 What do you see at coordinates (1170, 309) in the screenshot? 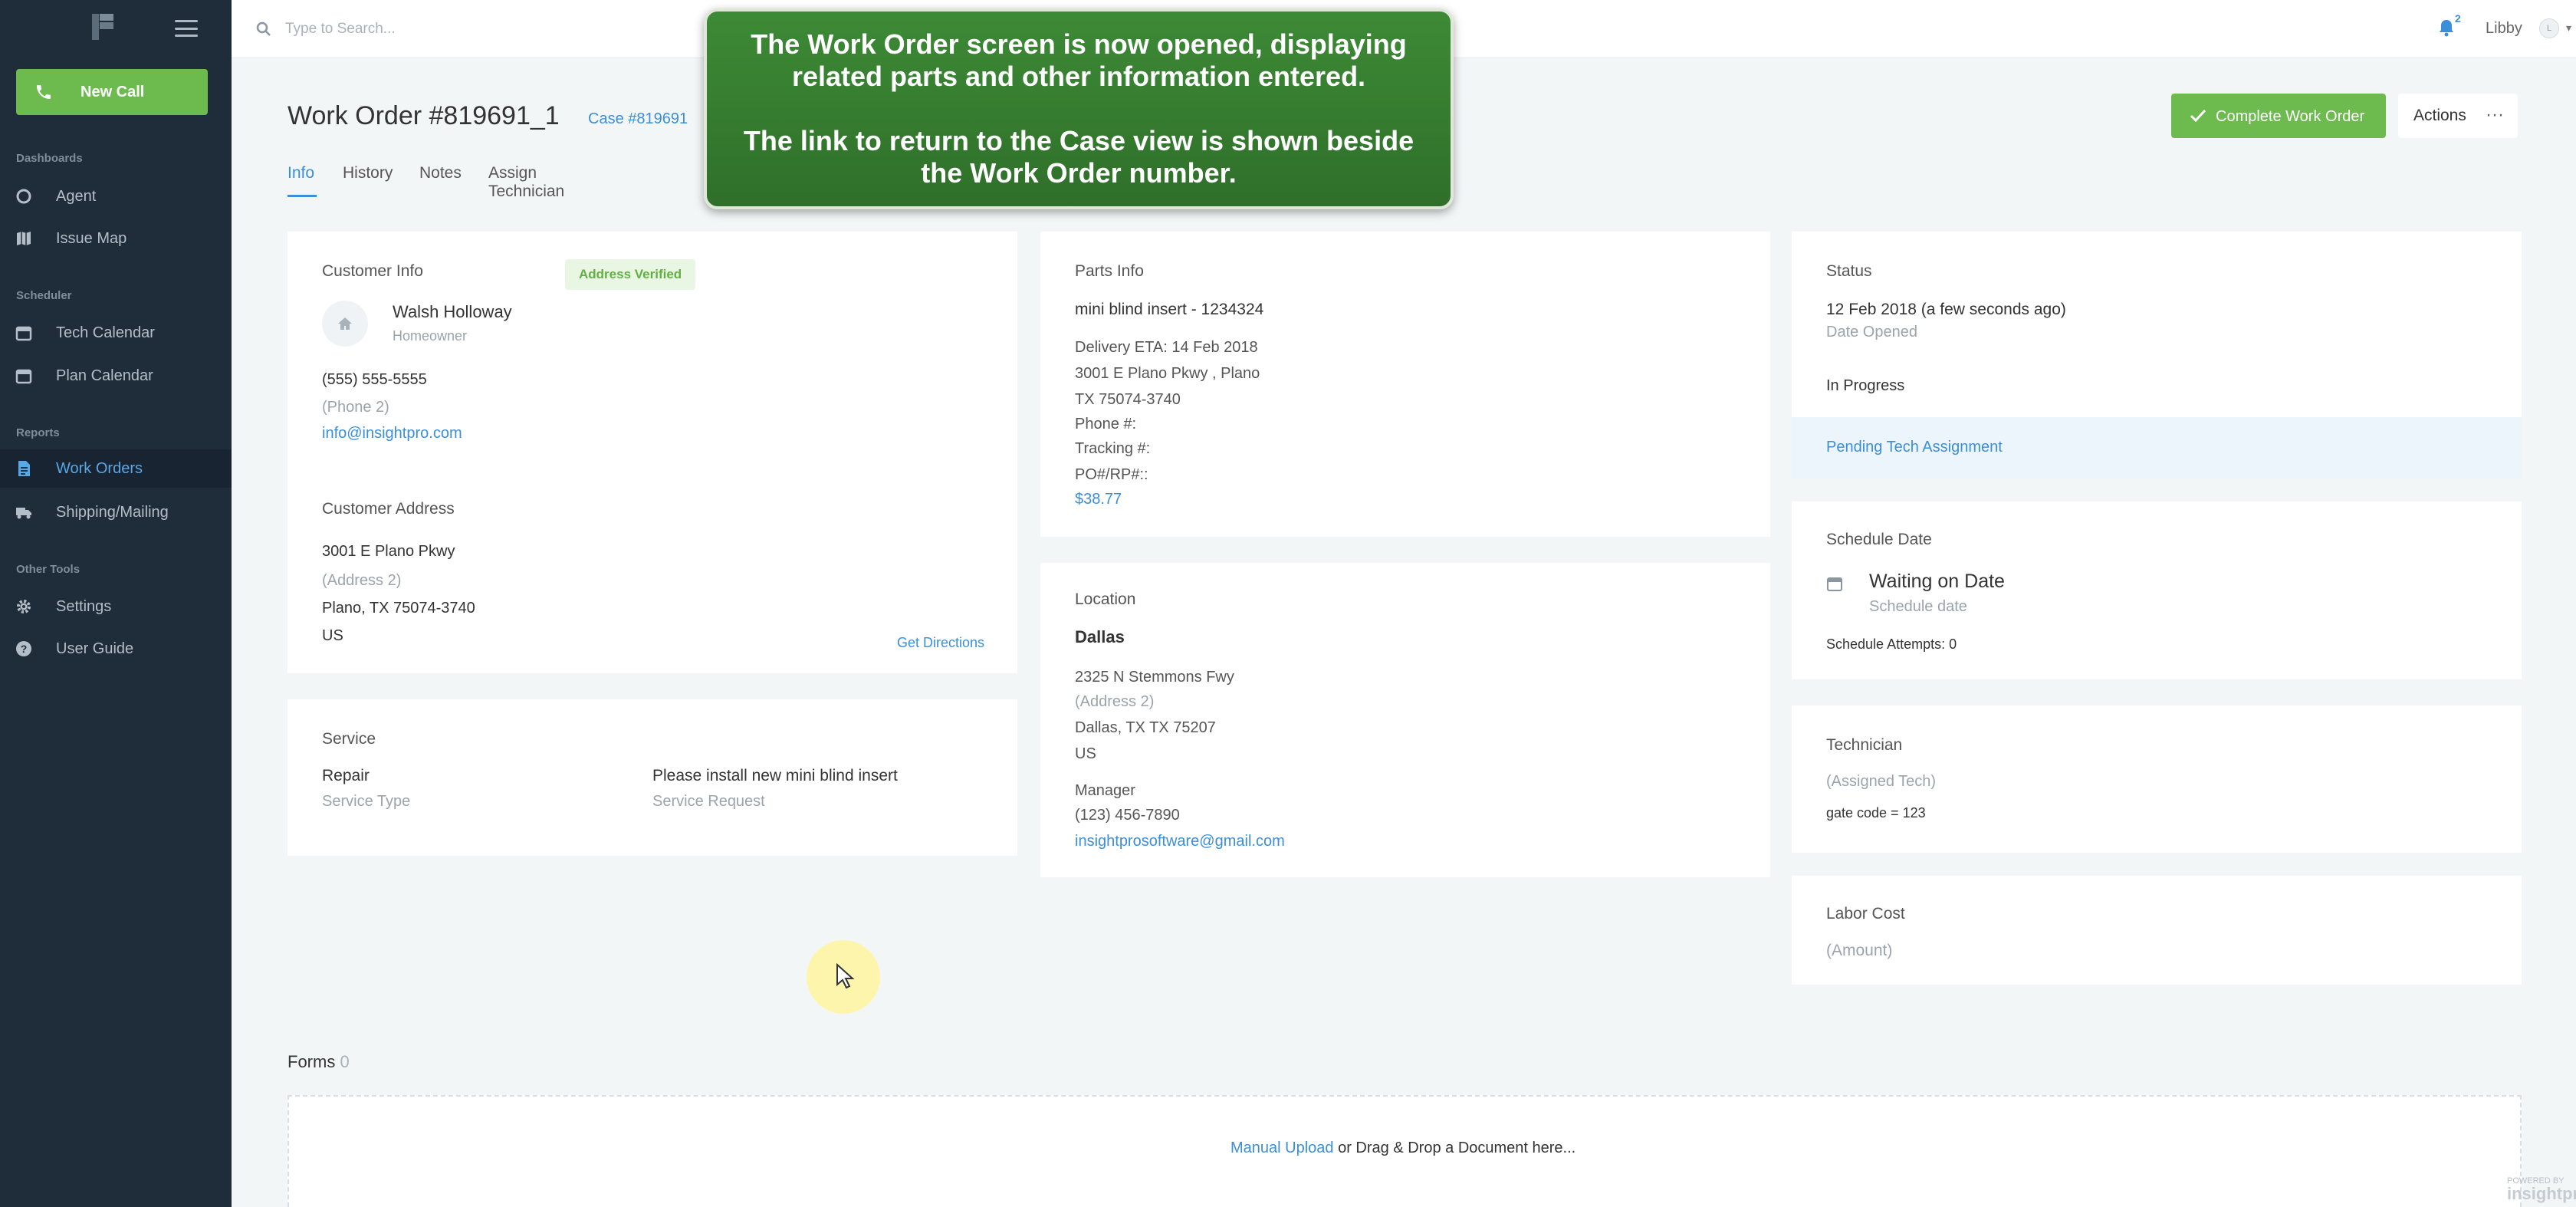
I see `part-name: mini blind insert - 1234324` at bounding box center [1170, 309].